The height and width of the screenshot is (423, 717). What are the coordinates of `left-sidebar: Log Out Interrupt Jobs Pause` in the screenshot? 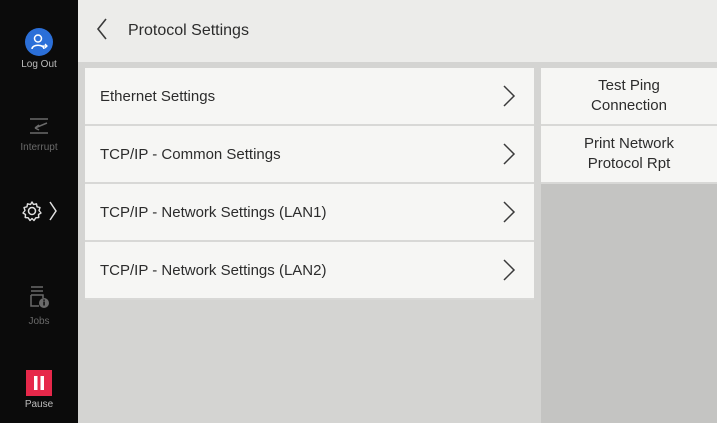 It's located at (39, 211).